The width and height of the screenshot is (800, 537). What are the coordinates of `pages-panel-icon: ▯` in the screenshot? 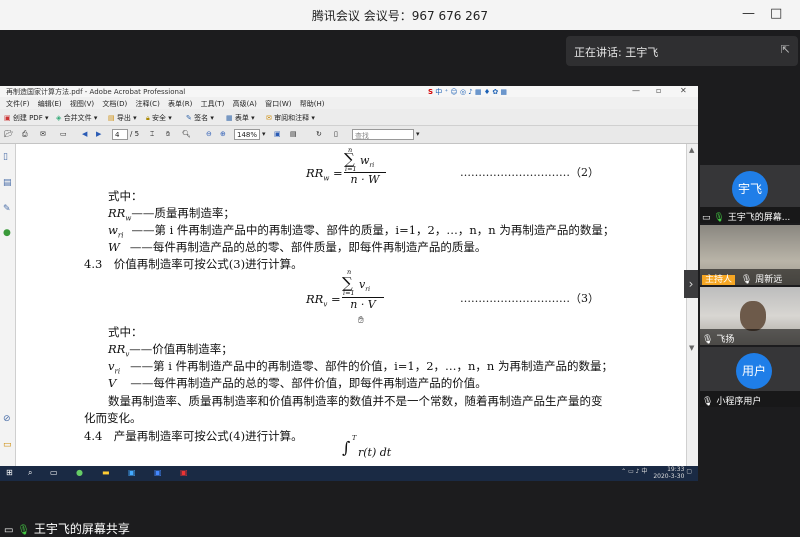 It's located at (8, 157).